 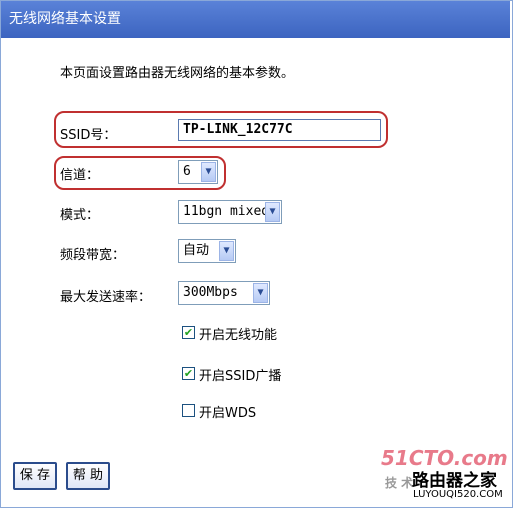 I want to click on enable-wireless-label: 开启无线功能, so click(x=238, y=335).